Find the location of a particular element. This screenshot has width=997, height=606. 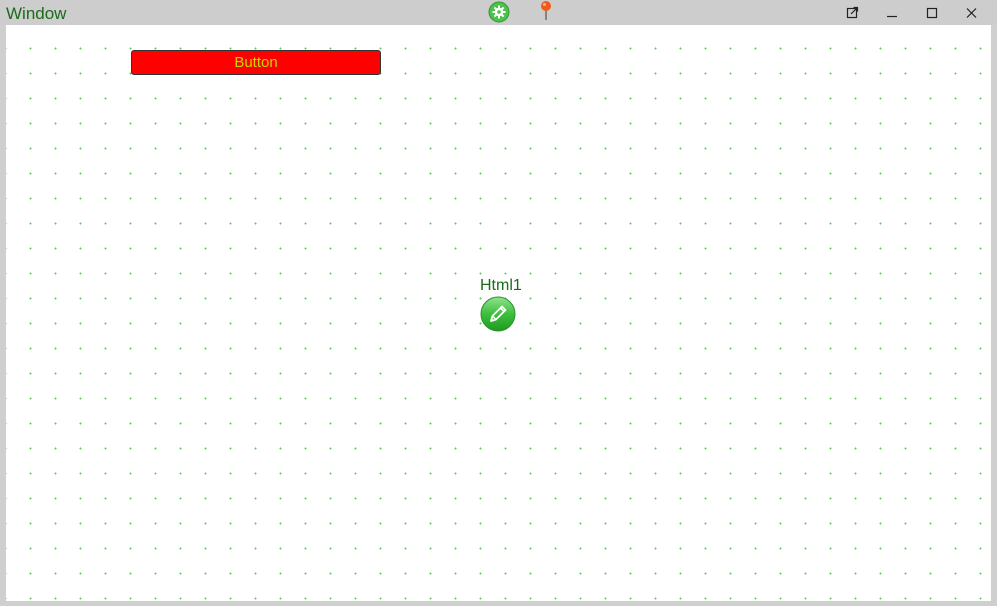

minimize-icon is located at coordinates (892, 16).